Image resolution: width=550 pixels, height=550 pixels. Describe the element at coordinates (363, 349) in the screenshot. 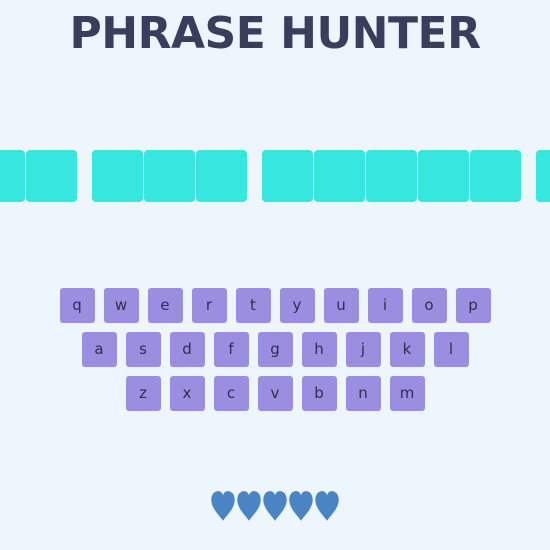

I see `key-j: j` at that location.